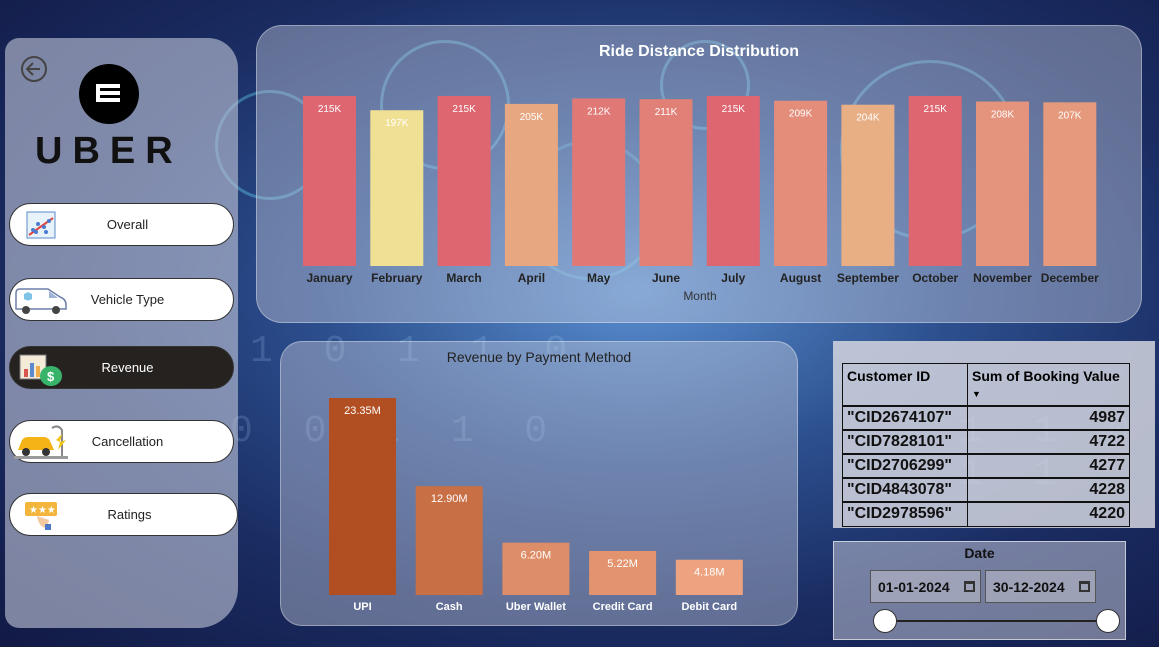  What do you see at coordinates (463, 278) in the screenshot?
I see `x-tick-label: March` at bounding box center [463, 278].